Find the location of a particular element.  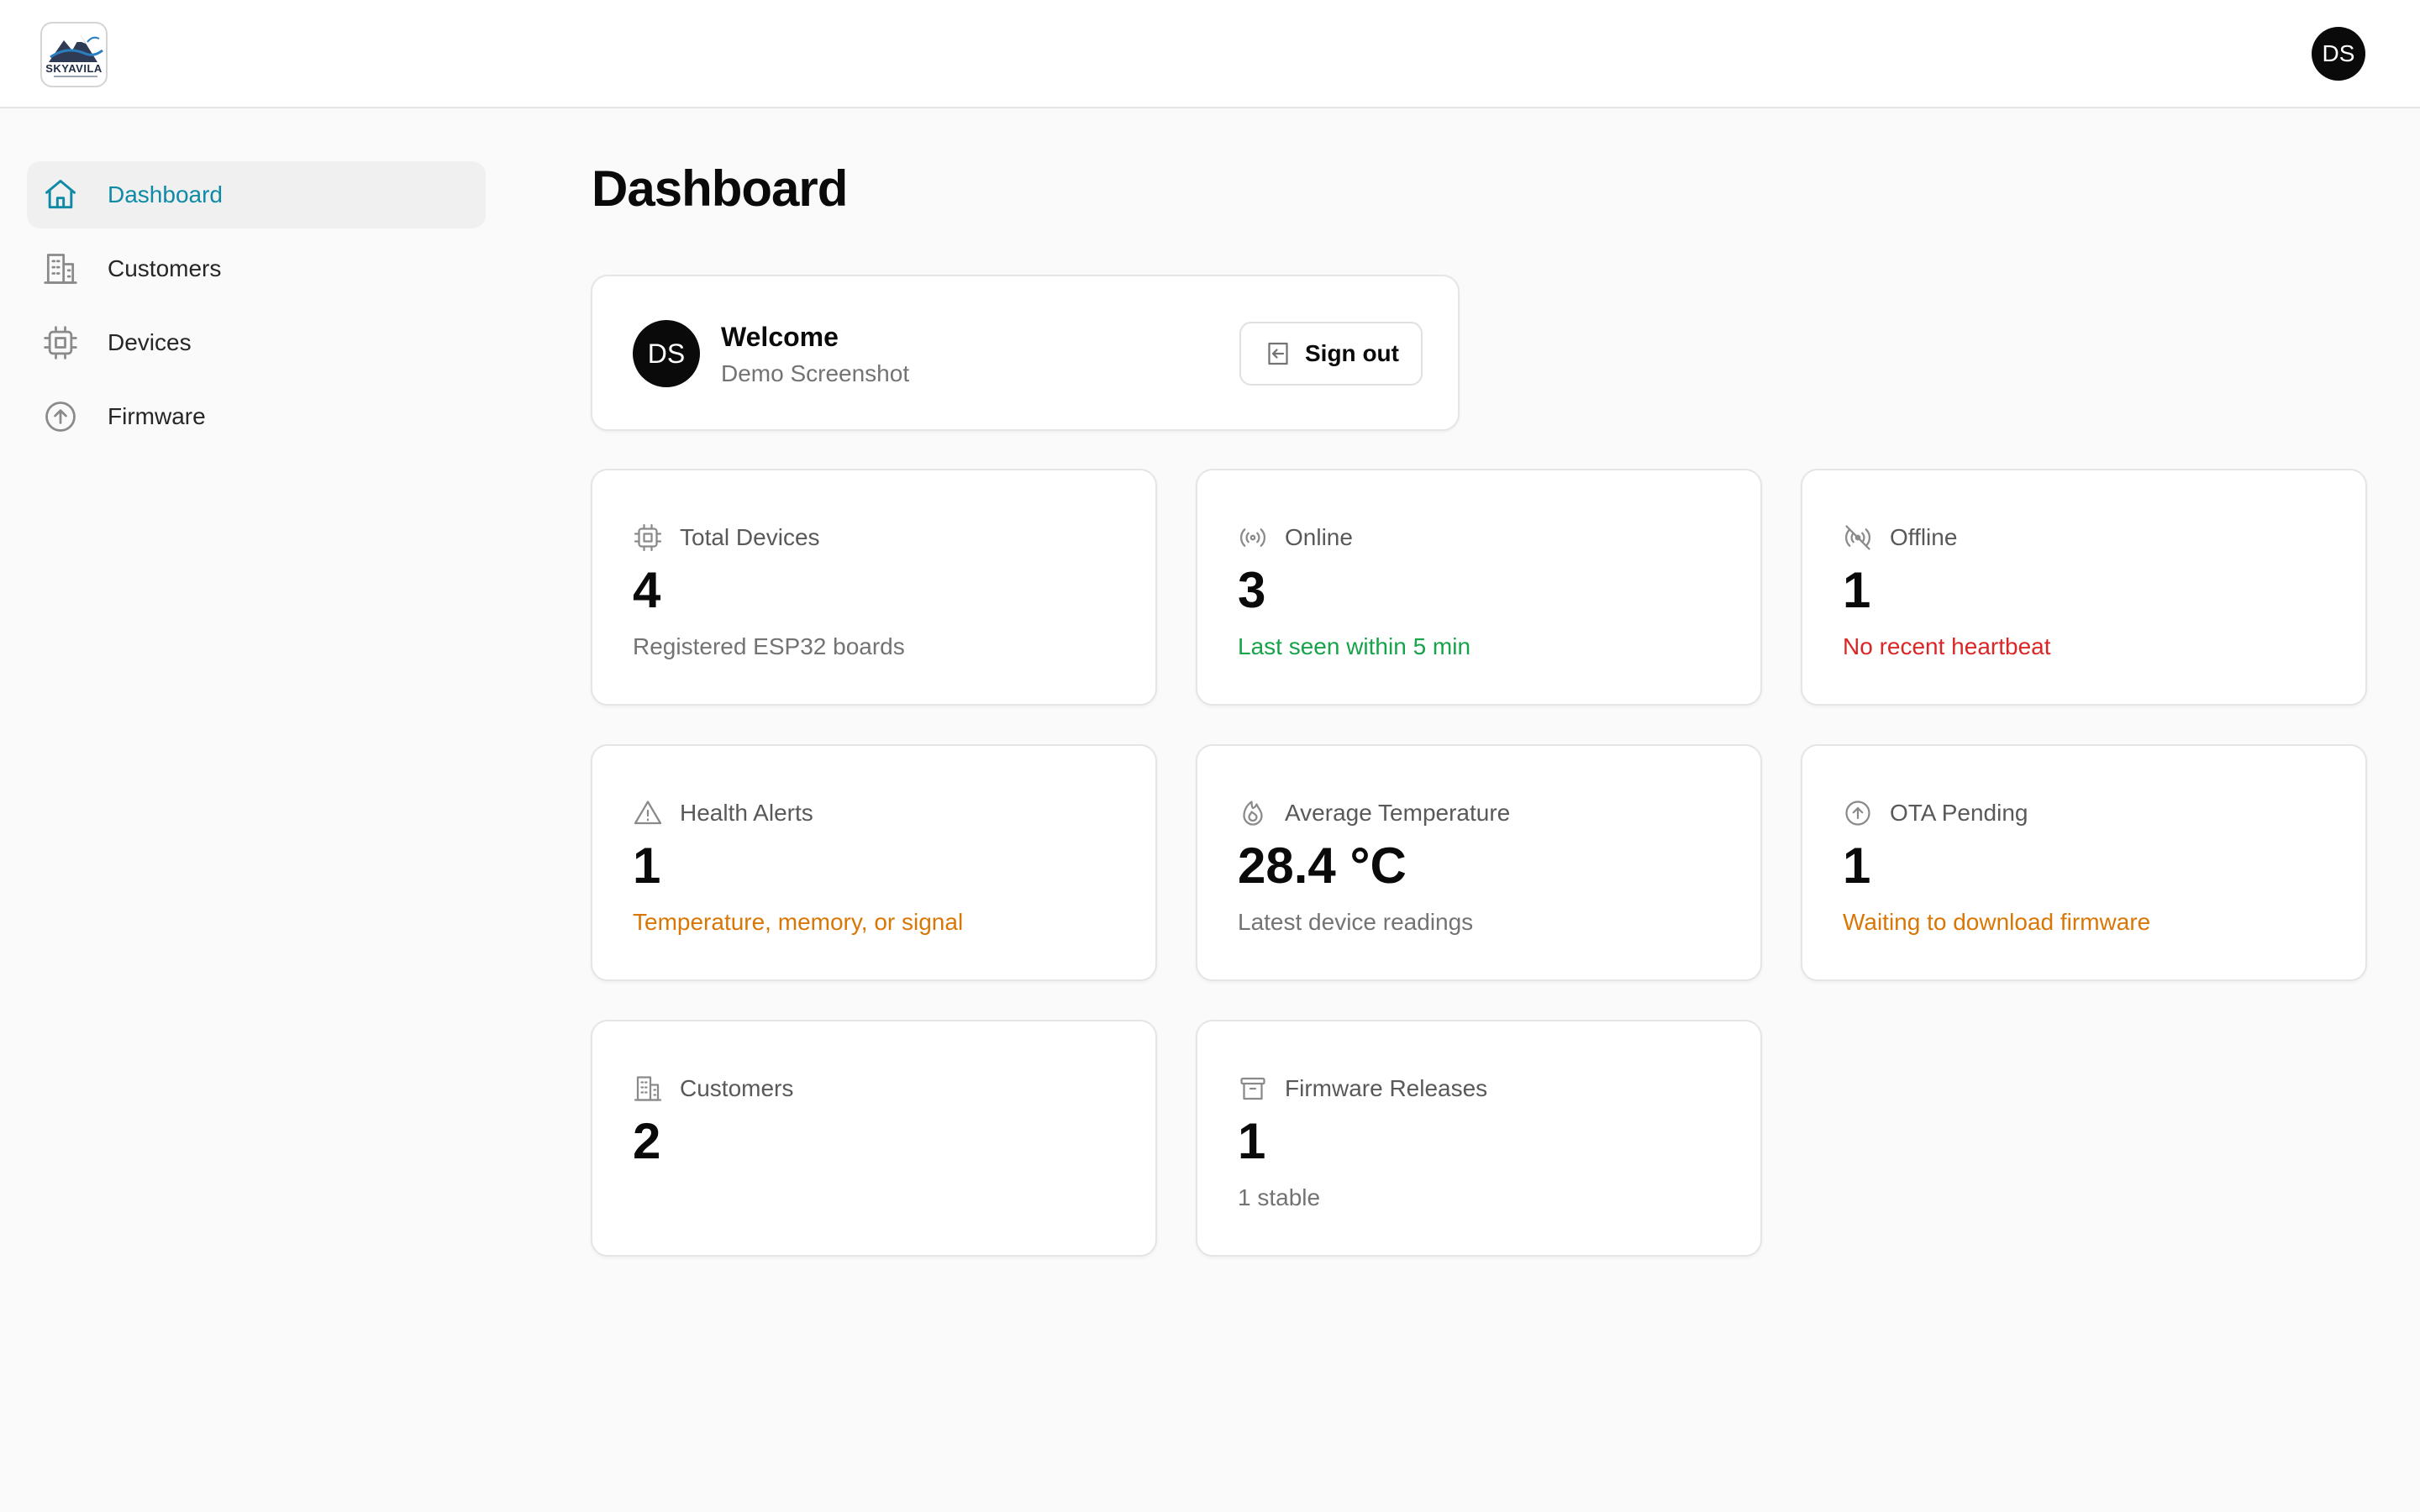

welcome-subtitle: Demo Screenshot is located at coordinates (815, 373).